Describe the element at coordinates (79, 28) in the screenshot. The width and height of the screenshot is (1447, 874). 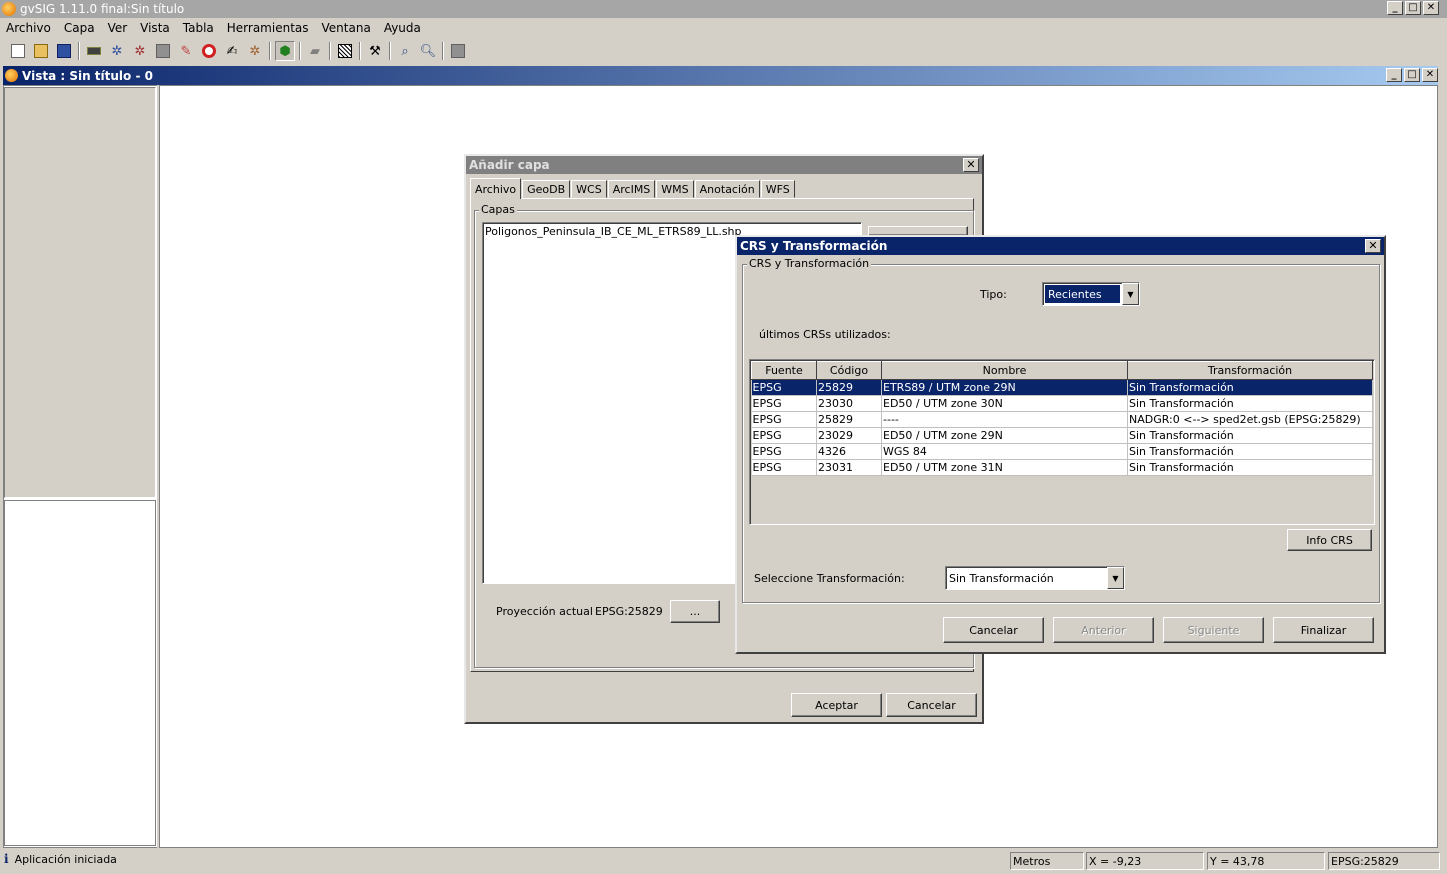
I see `menu-capa: Capa` at that location.